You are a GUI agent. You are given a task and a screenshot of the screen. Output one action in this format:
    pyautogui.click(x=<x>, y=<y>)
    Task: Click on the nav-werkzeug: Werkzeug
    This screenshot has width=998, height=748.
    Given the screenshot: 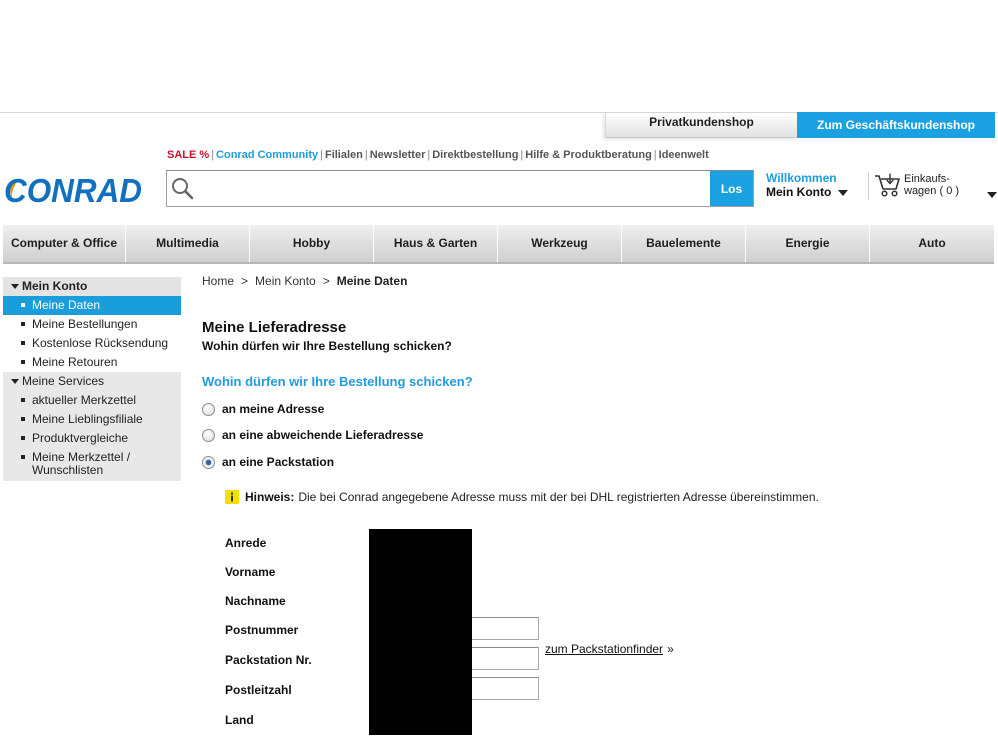 What is the action you would take?
    pyautogui.click(x=560, y=243)
    